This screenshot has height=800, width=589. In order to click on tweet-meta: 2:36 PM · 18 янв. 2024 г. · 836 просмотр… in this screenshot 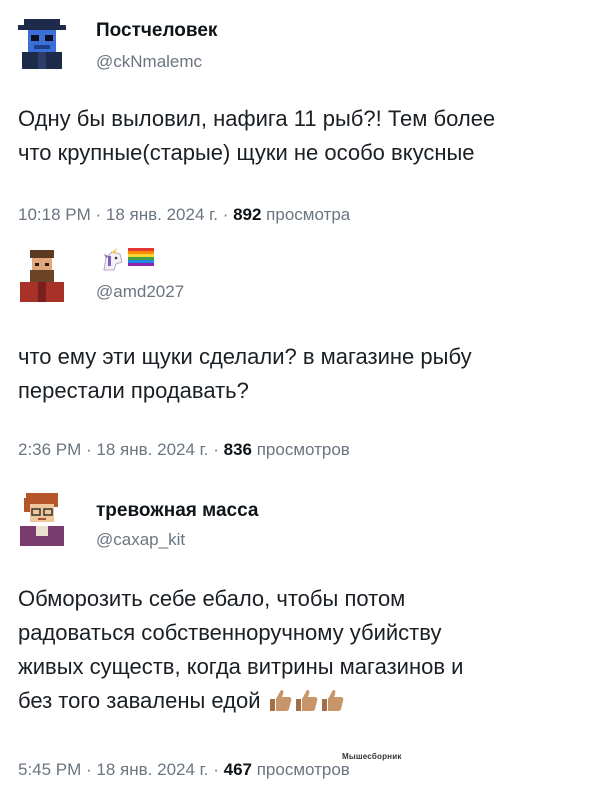, I will do `click(184, 450)`.